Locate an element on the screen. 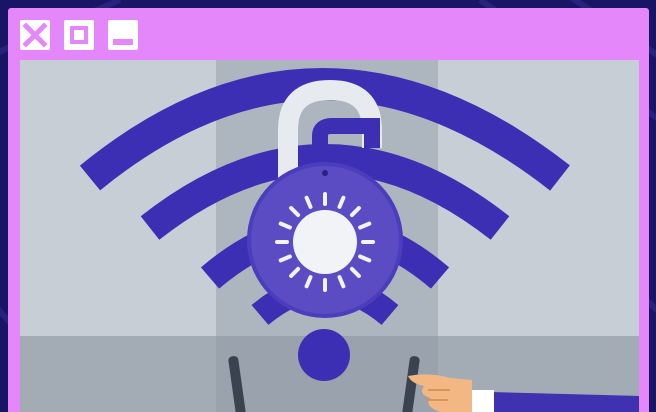 The height and width of the screenshot is (412, 656). close-icon is located at coordinates (35, 35).